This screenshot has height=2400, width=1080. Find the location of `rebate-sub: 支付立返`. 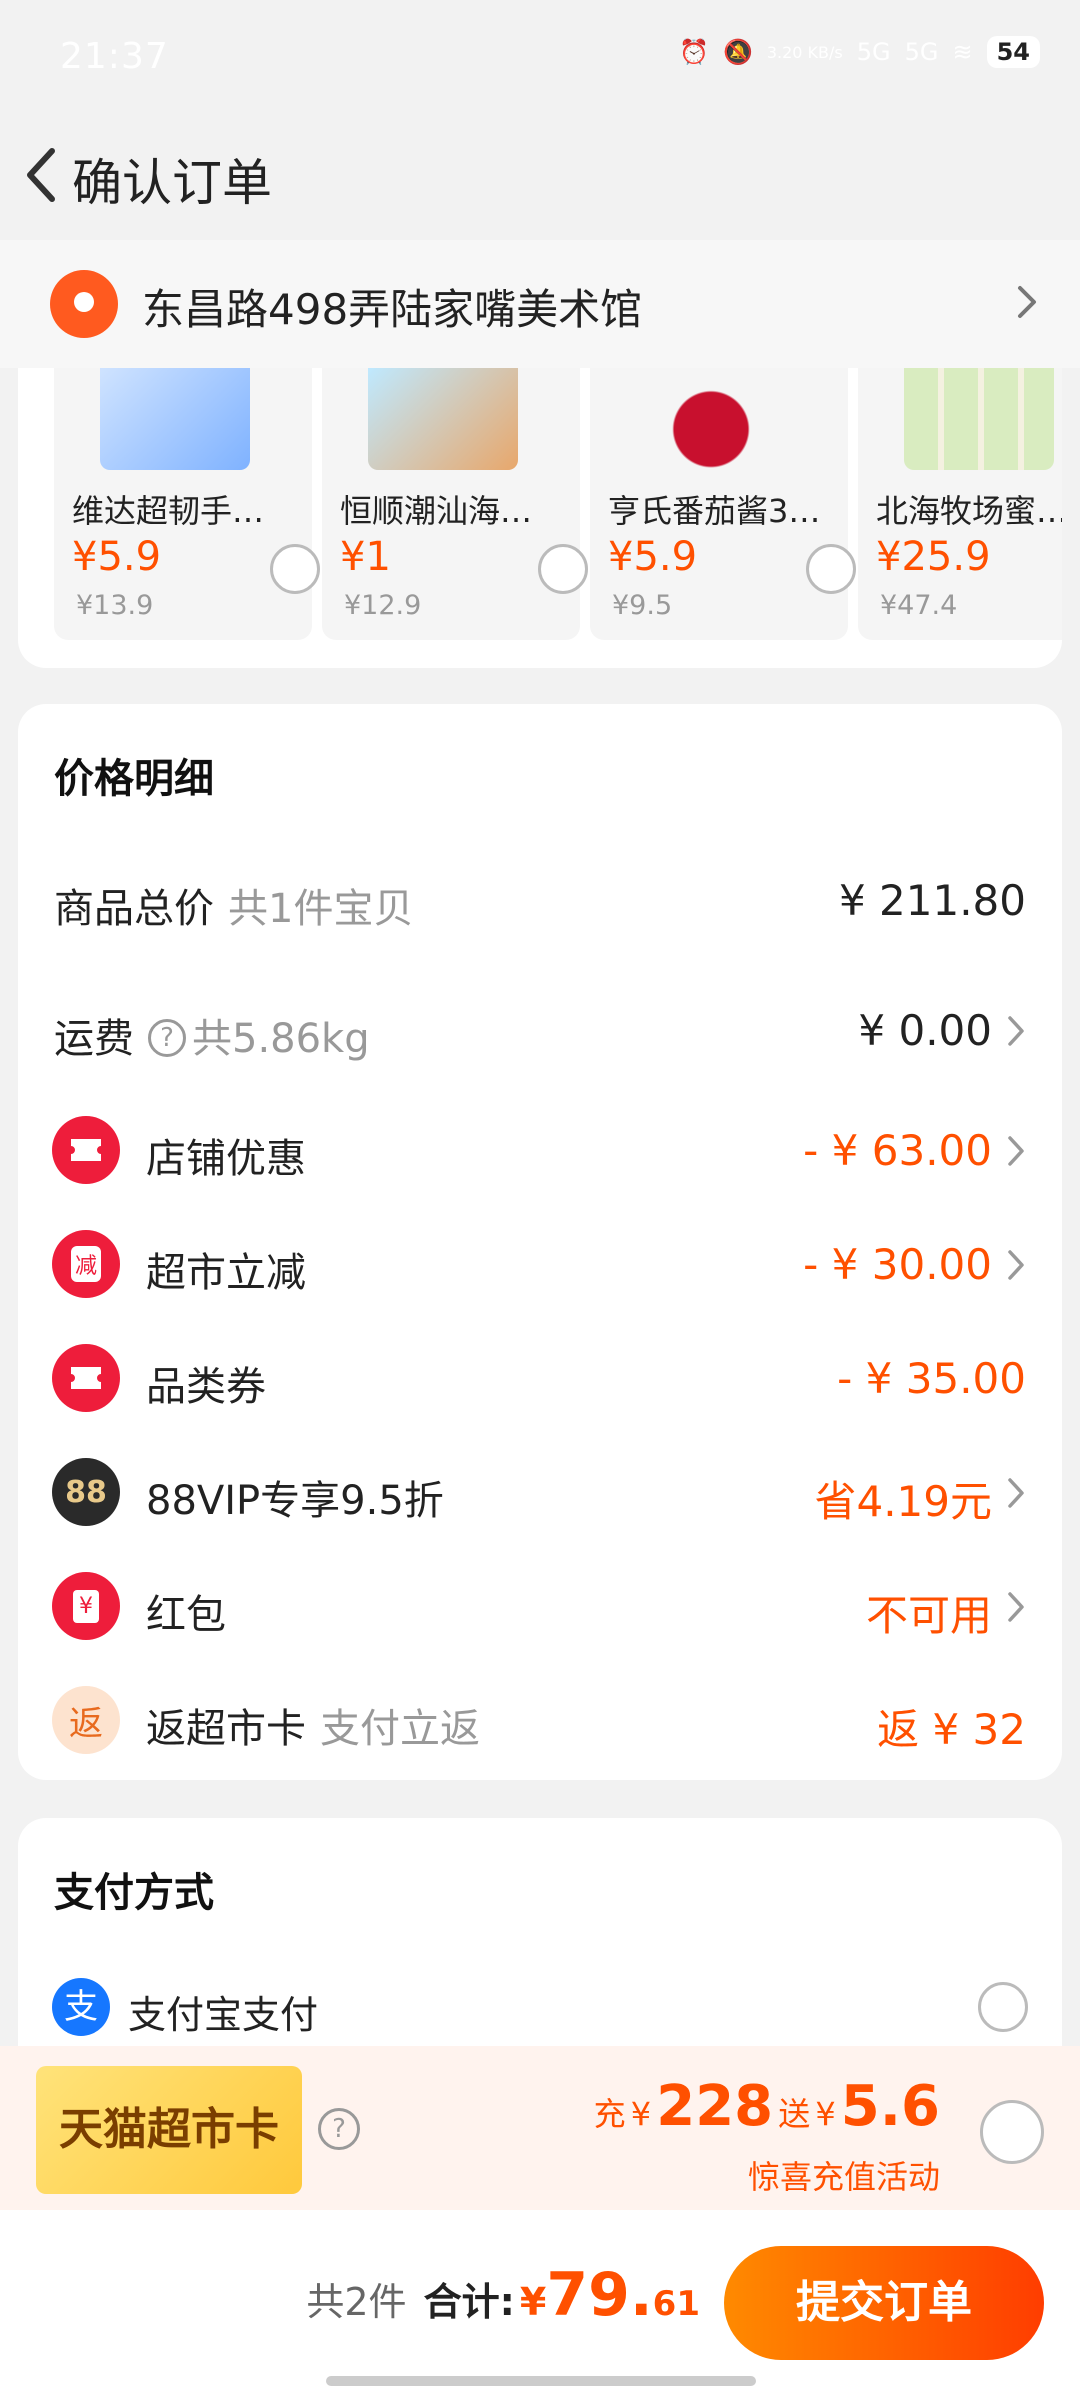

rebate-sub: 支付立返 is located at coordinates (400, 1729).